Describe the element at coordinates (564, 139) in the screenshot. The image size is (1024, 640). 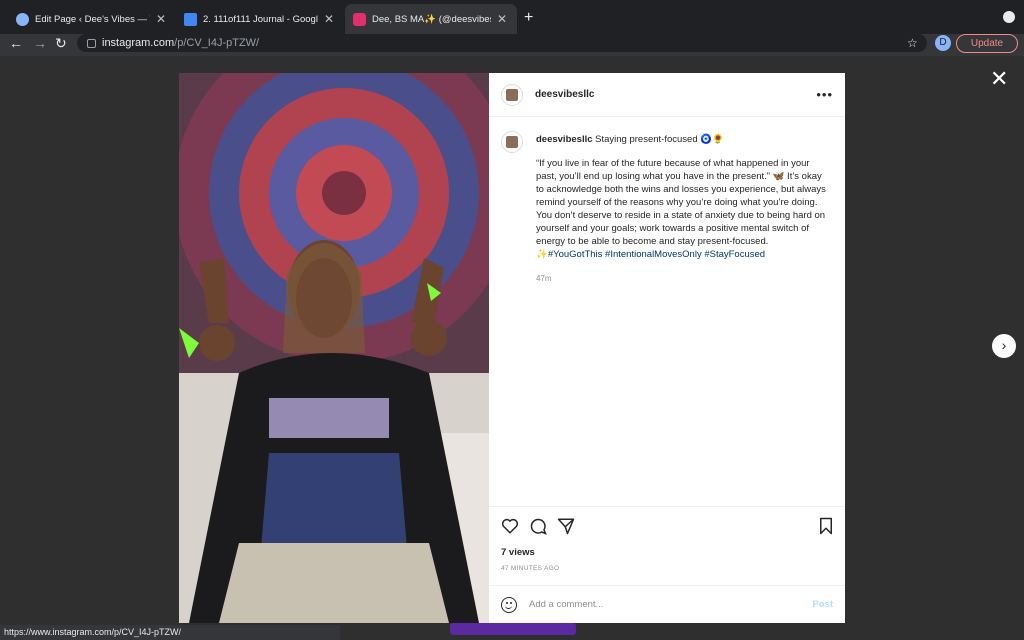
I see `caption-username: deesvibesllc` at that location.